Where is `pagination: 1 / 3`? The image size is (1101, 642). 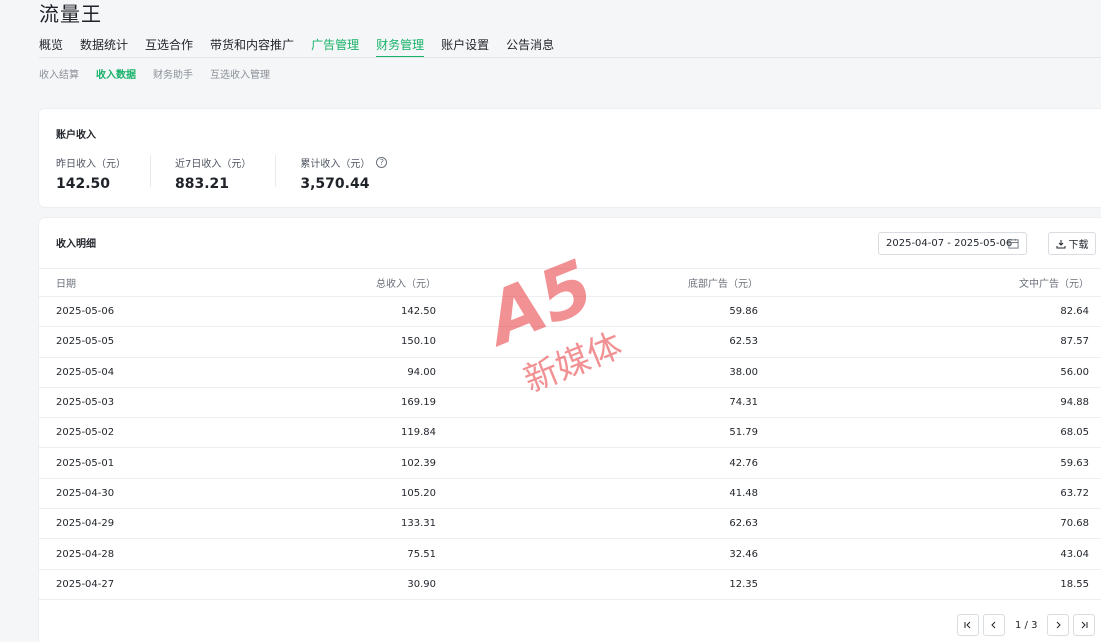
pagination: 1 / 3 is located at coordinates (1026, 625).